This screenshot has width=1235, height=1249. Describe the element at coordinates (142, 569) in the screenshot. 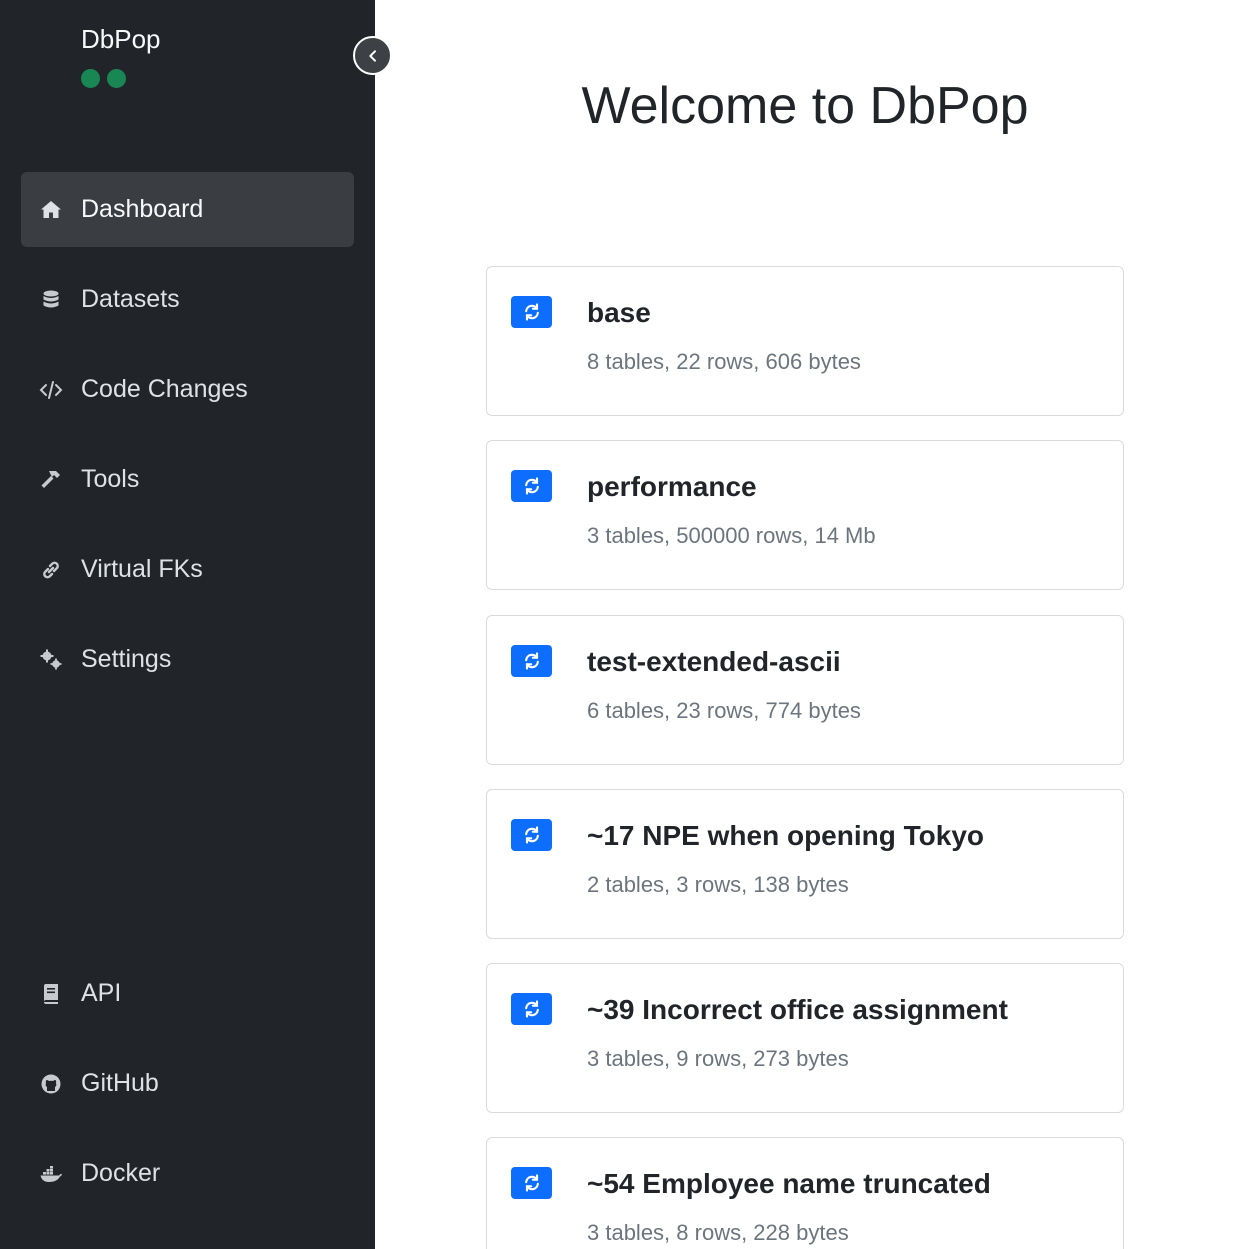

I see `nav-label: Virtual FKs` at that location.